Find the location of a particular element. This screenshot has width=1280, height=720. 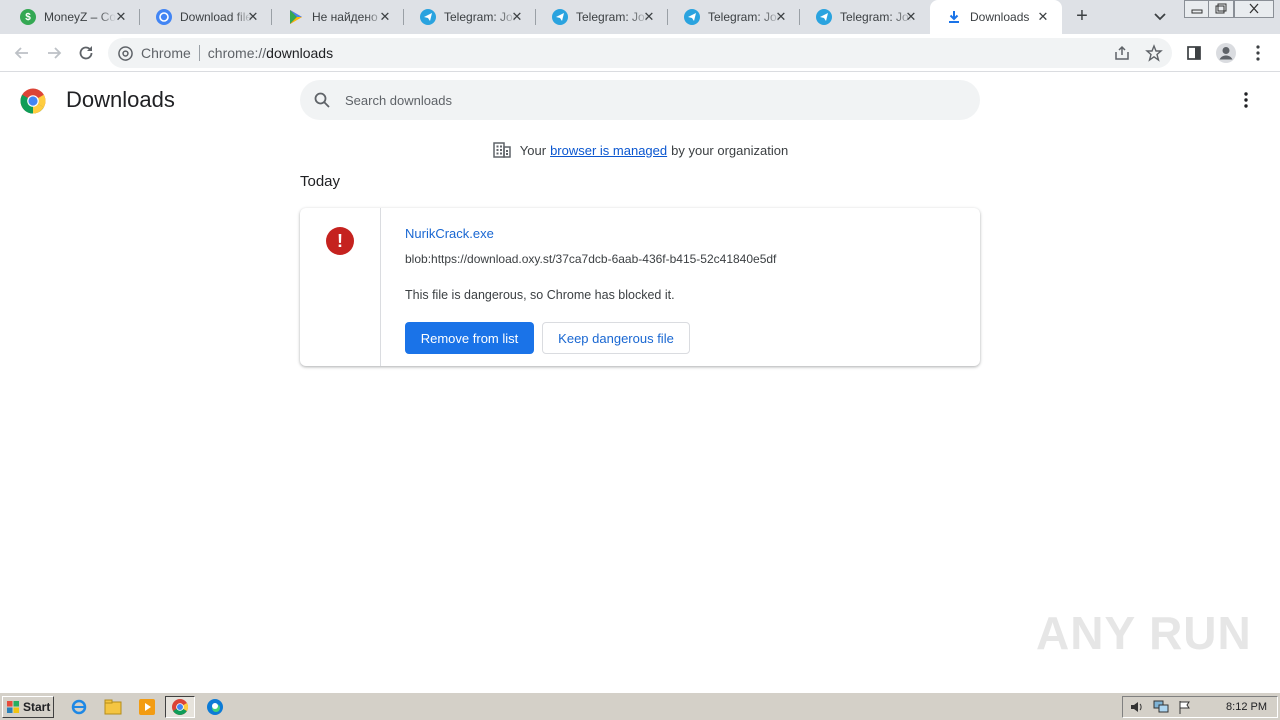

anyrun-watermark: ANY RUN is located at coordinates (1144, 633).